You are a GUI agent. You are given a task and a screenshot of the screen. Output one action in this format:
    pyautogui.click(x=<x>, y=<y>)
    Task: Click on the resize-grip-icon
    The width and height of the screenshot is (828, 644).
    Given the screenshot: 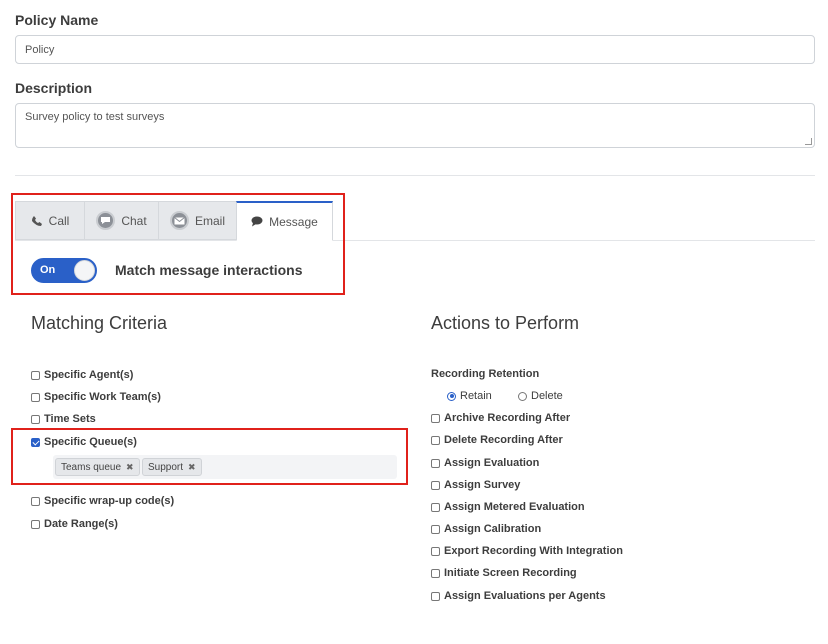 What is the action you would take?
    pyautogui.click(x=808, y=141)
    